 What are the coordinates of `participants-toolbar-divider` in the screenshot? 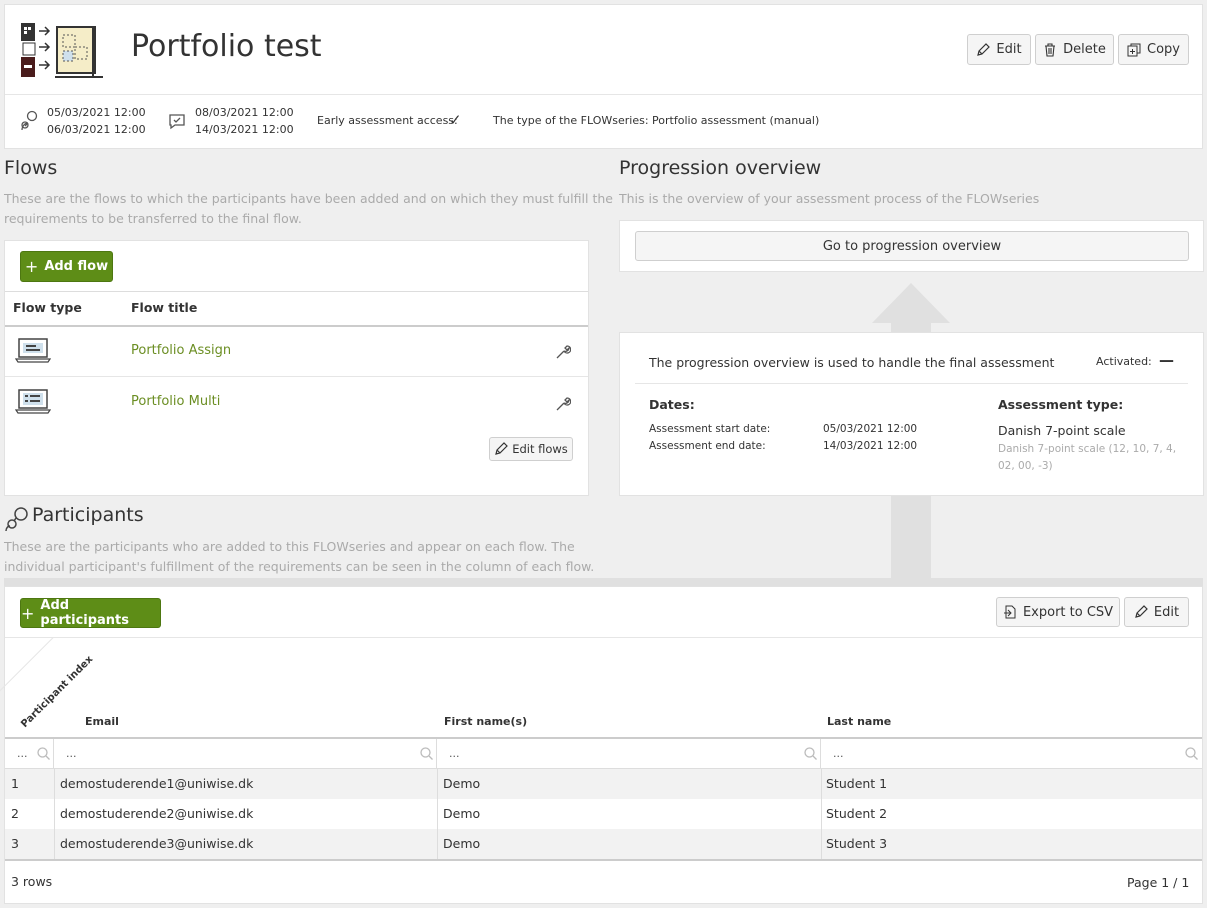 It's located at (603, 637).